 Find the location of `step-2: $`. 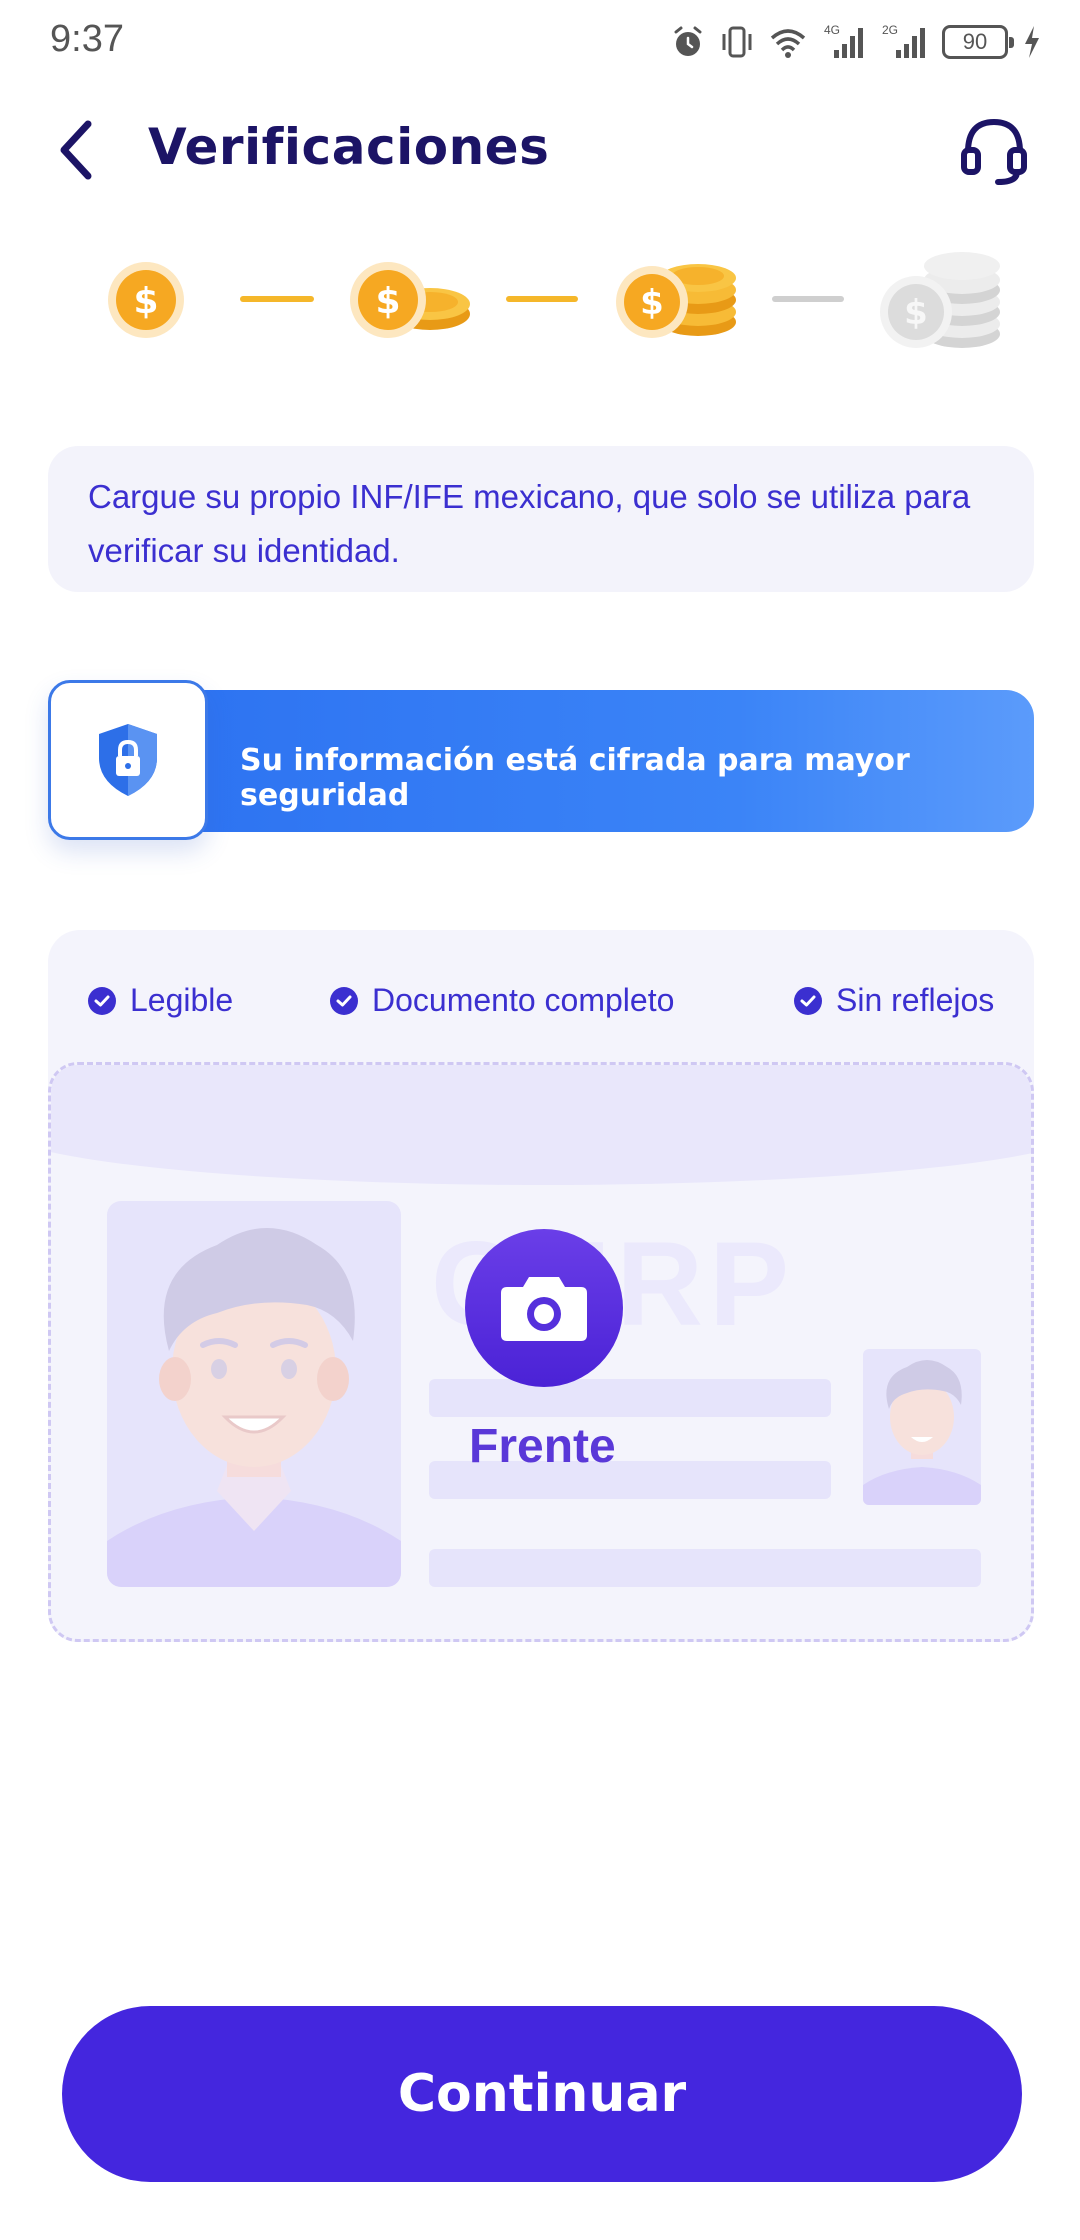

step-2: $ is located at coordinates (411, 300).